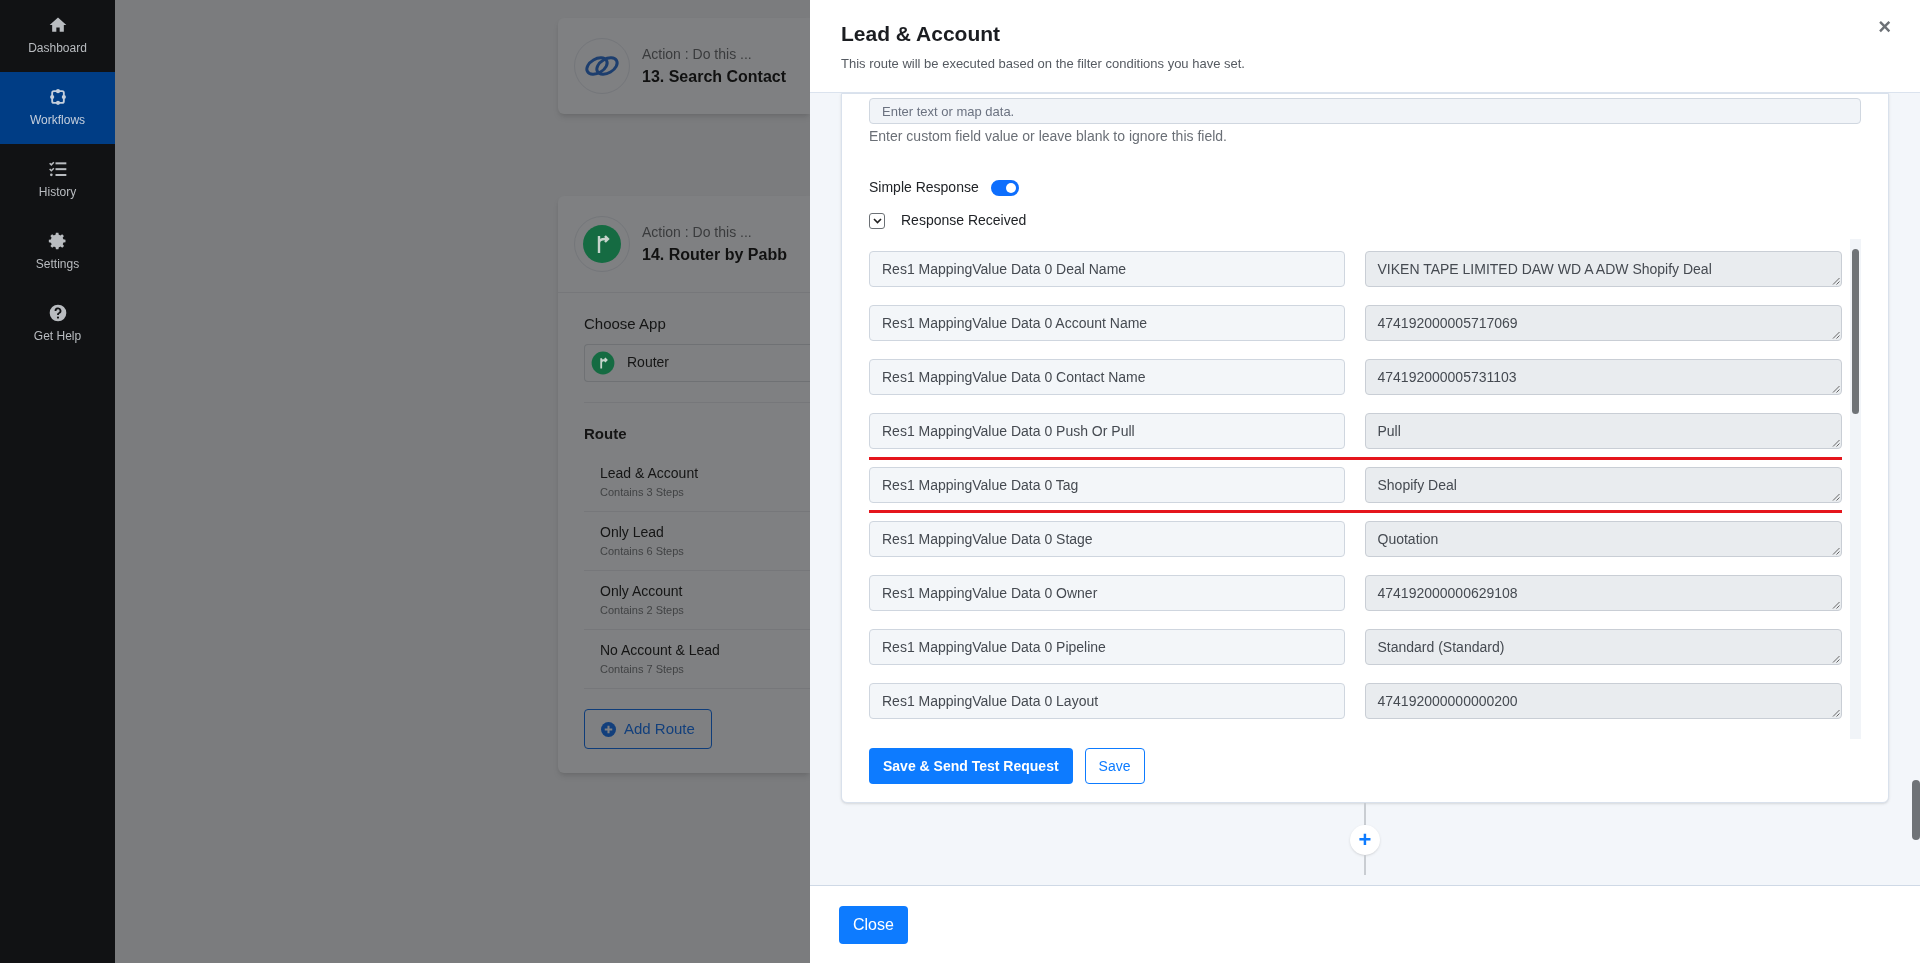 This screenshot has width=1920, height=963. What do you see at coordinates (1107, 431) in the screenshot?
I see `mapping-label-field: Res1 MappingValue Data 0 Push Or Pull` at bounding box center [1107, 431].